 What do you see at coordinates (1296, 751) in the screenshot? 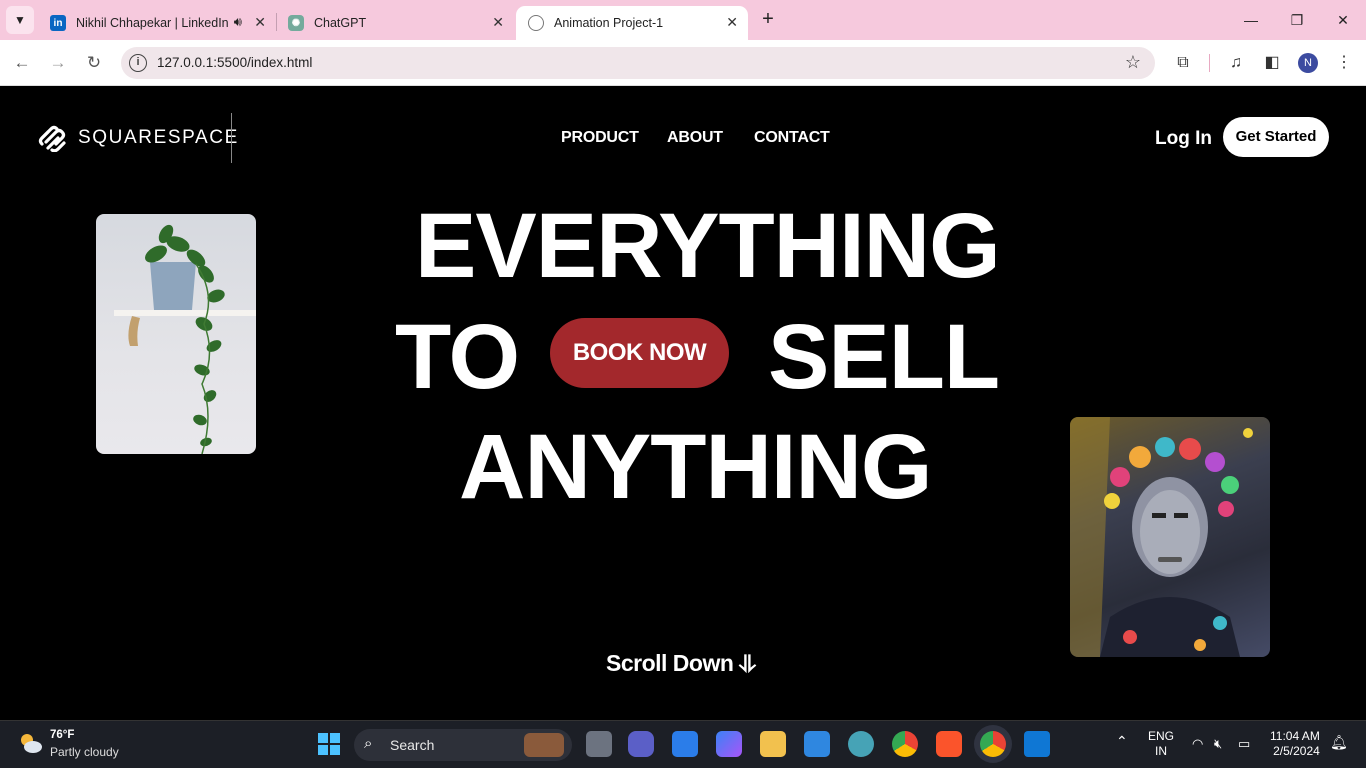
I see `clock-date: 2/5/2024` at bounding box center [1296, 751].